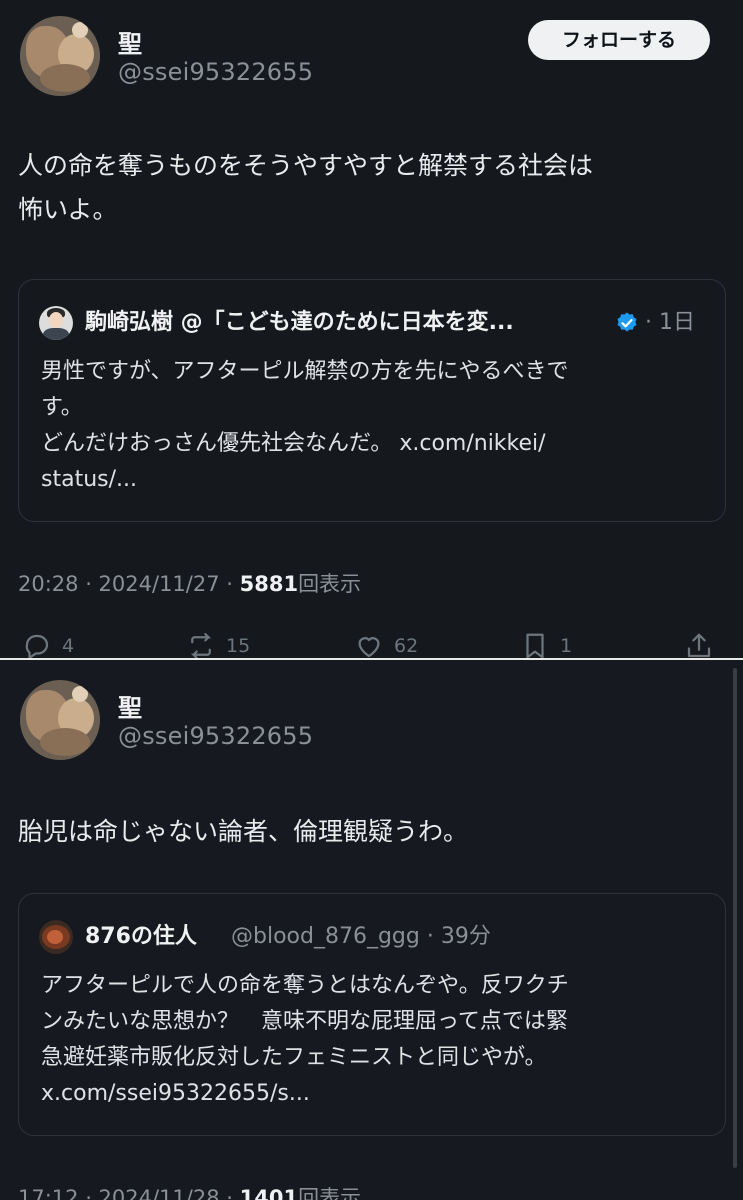 This screenshot has width=743, height=1200. Describe the element at coordinates (535, 646) in the screenshot. I see `bookmark-icon` at that location.